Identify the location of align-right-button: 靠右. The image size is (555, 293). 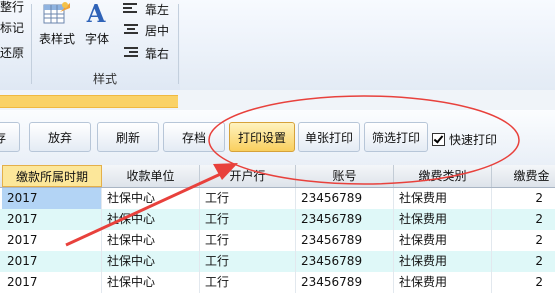
(153, 53).